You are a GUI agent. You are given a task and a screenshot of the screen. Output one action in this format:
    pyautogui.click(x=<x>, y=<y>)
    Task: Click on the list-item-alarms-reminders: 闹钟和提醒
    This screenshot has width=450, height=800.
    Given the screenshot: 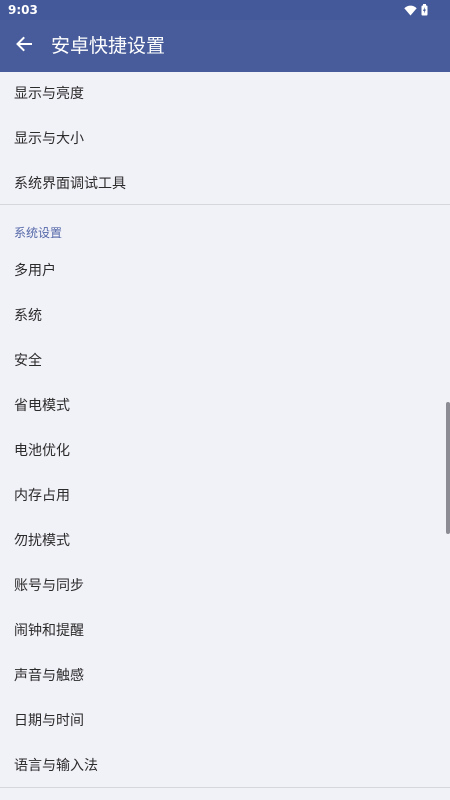 What is the action you would take?
    pyautogui.click(x=225, y=631)
    